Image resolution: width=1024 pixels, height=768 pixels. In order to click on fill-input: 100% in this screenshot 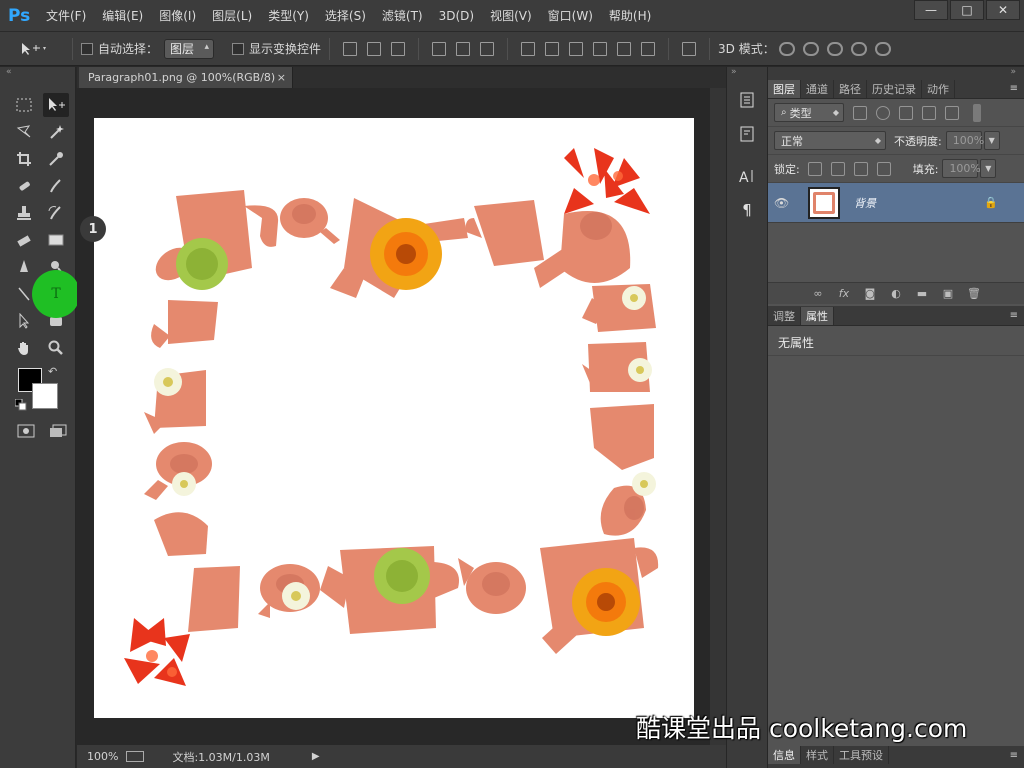, I will do `click(961, 168)`.